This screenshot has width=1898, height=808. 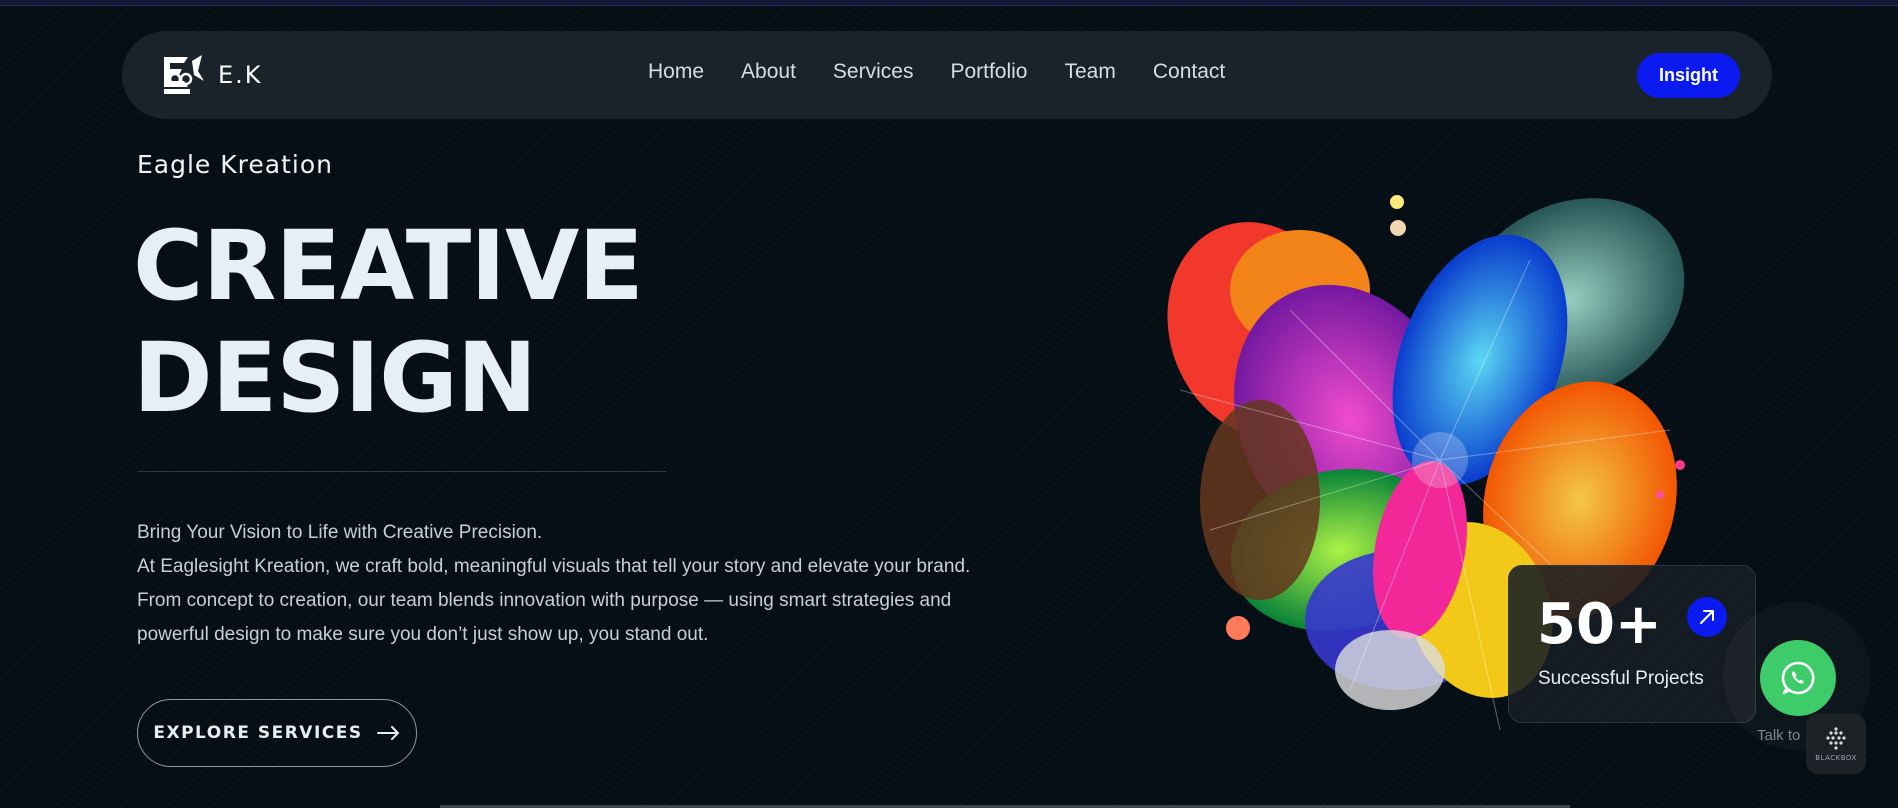 What do you see at coordinates (387, 733) in the screenshot?
I see `arrow-right-icon` at bounding box center [387, 733].